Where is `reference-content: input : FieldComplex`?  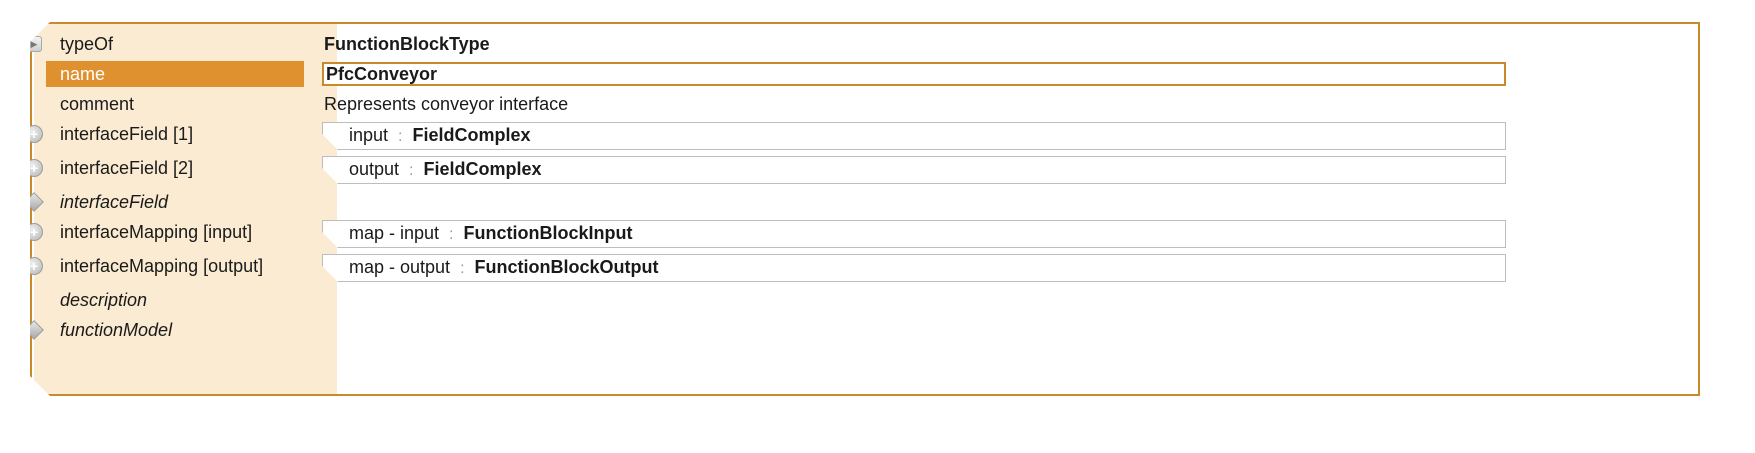 reference-content: input : FieldComplex is located at coordinates (440, 135).